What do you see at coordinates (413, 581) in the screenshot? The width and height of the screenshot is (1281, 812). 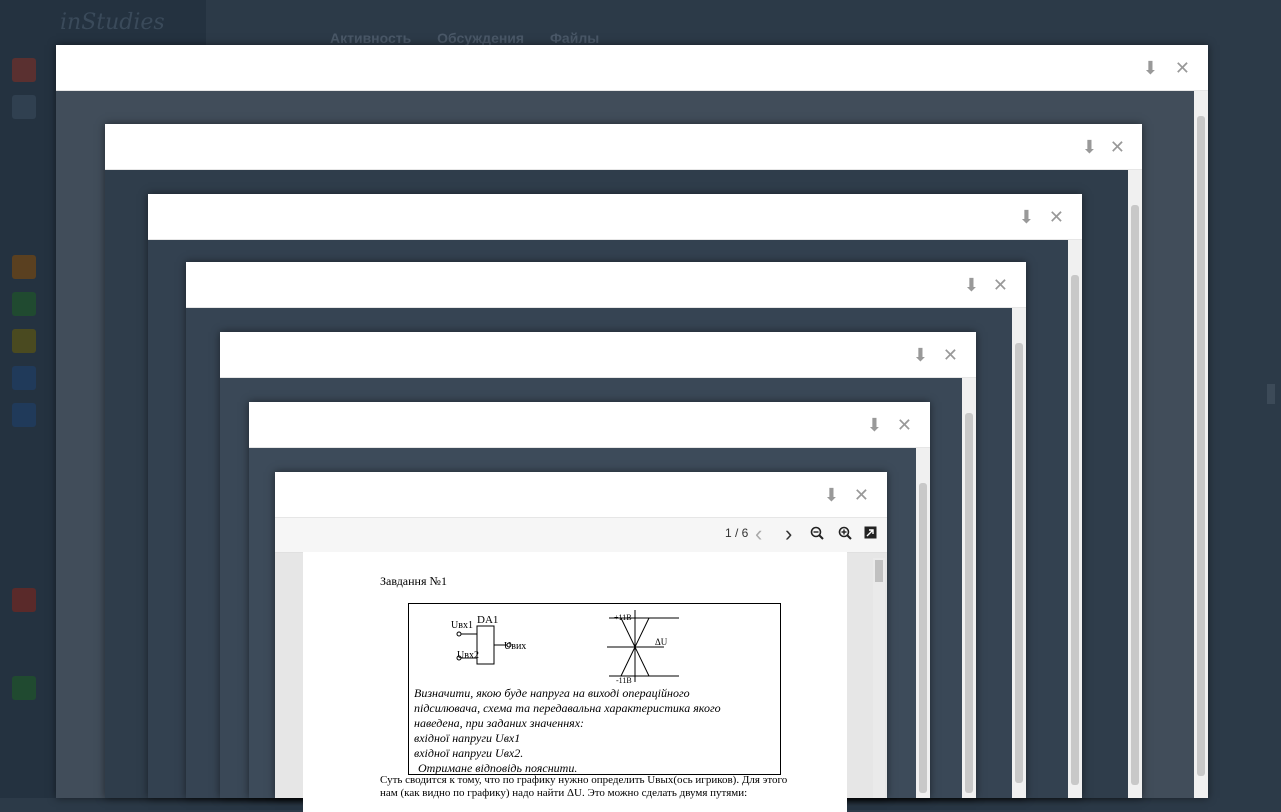 I see `task-title: Завдання №1` at bounding box center [413, 581].